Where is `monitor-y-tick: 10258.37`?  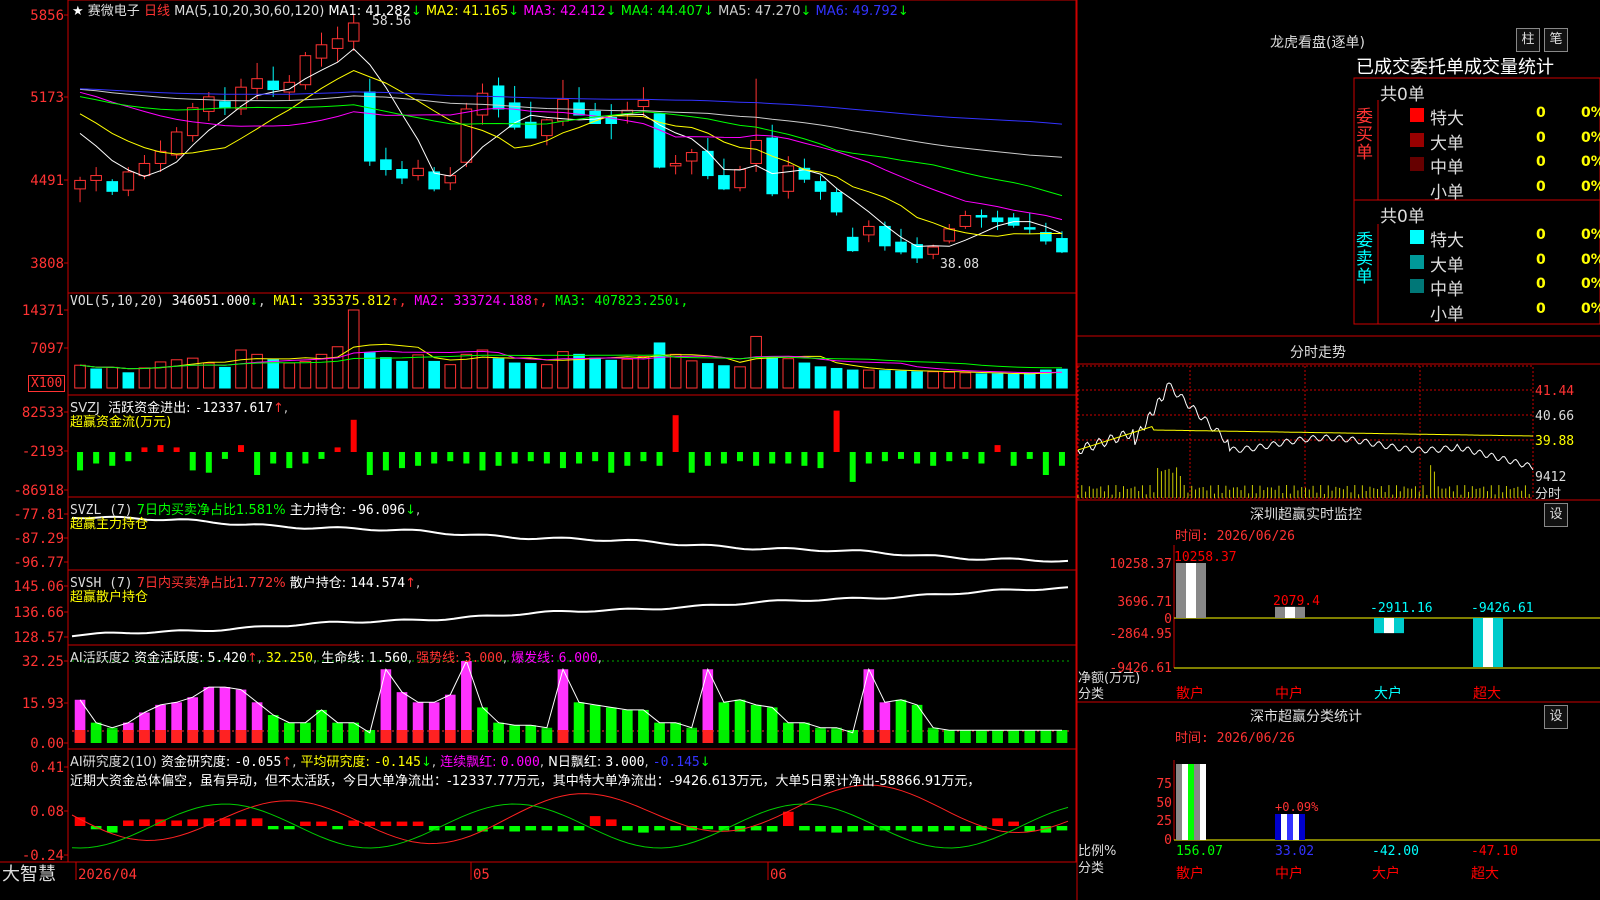 monitor-y-tick: 10258.37 is located at coordinates (1140, 564).